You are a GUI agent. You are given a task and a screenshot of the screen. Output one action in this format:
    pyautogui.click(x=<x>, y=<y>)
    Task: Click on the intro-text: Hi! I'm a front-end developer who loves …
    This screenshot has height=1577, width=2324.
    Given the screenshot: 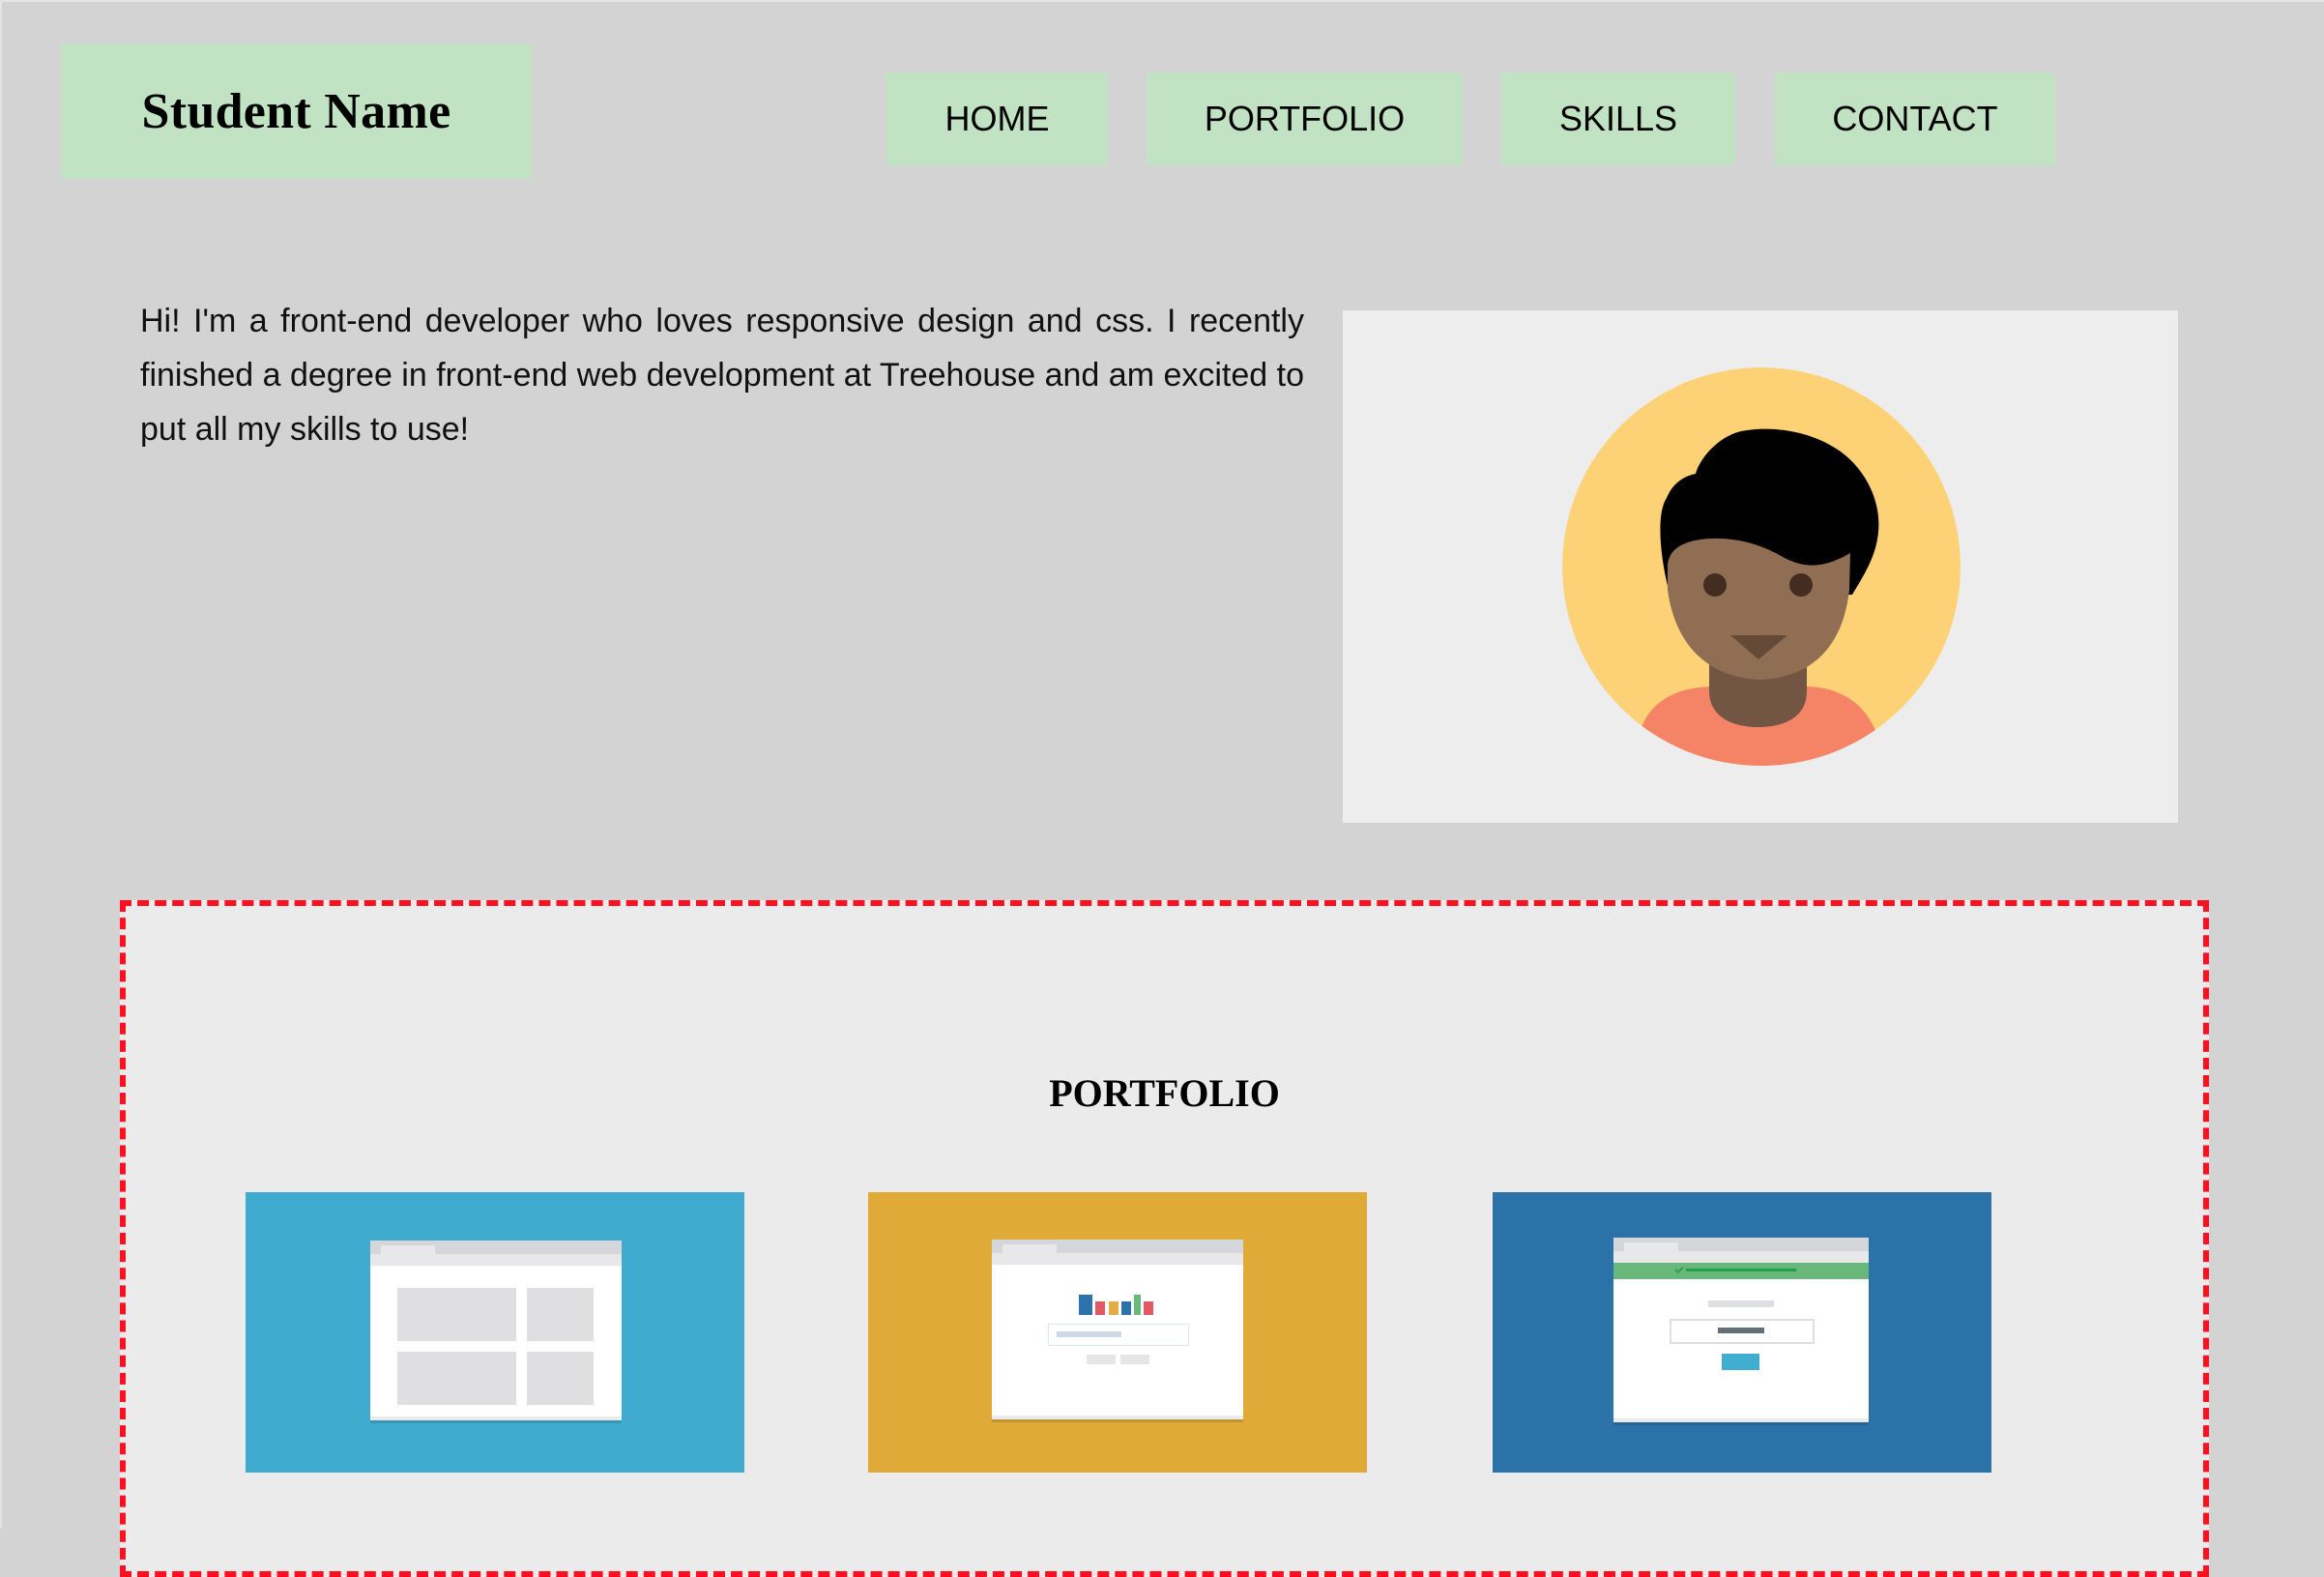 What is the action you would take?
    pyautogui.click(x=722, y=375)
    